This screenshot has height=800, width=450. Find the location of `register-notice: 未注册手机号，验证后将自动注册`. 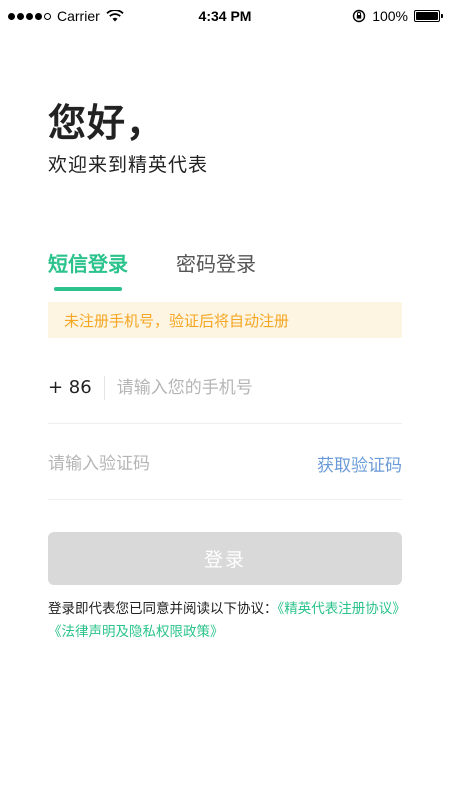

register-notice: 未注册手机号，验证后将自动注册 is located at coordinates (225, 320).